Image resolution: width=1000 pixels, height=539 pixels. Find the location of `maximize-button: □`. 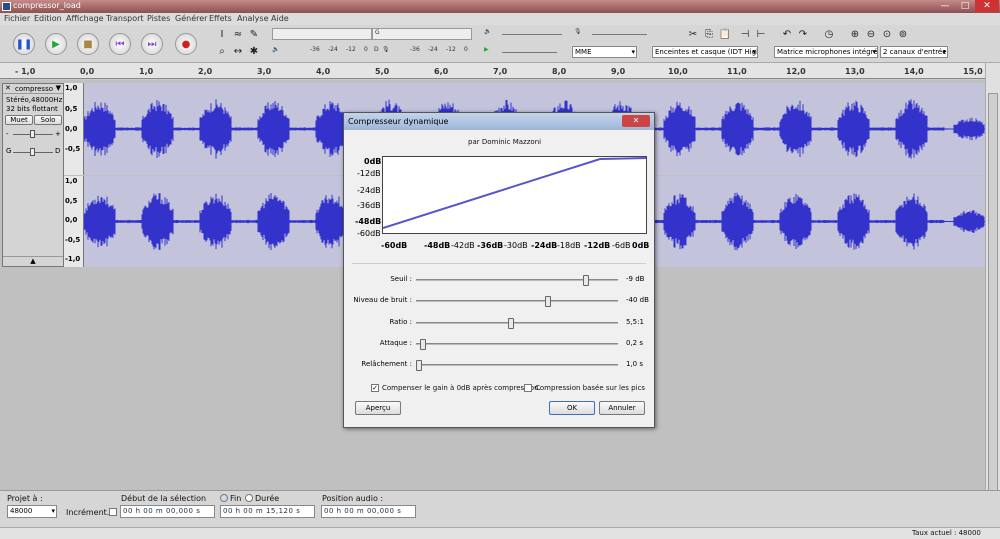

maximize-button: □ is located at coordinates (965, 6).